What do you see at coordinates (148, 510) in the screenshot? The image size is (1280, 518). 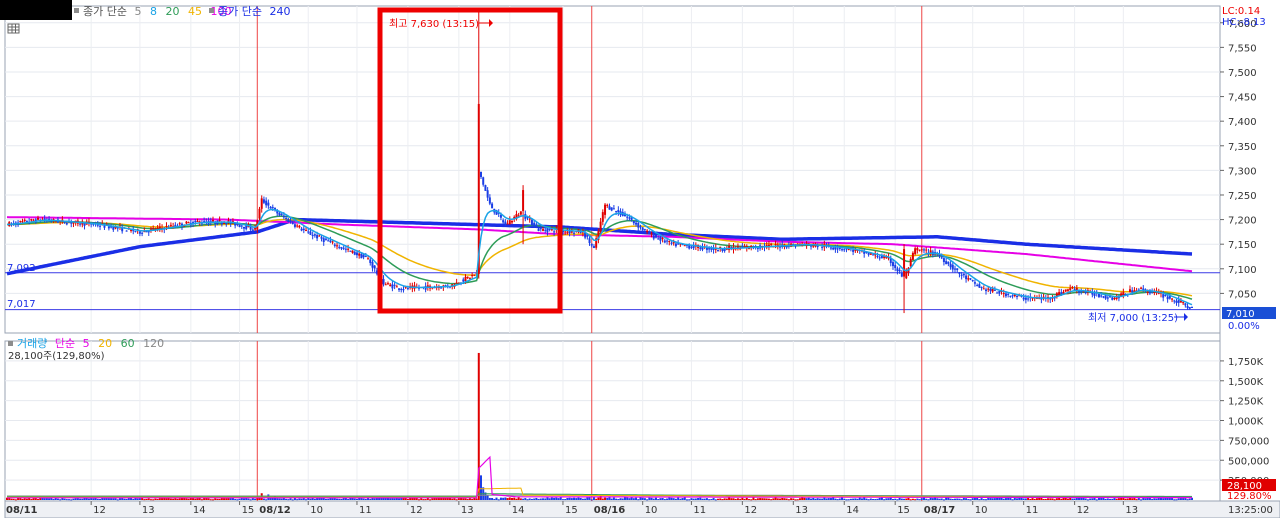 I see `time-tick-label: 13` at bounding box center [148, 510].